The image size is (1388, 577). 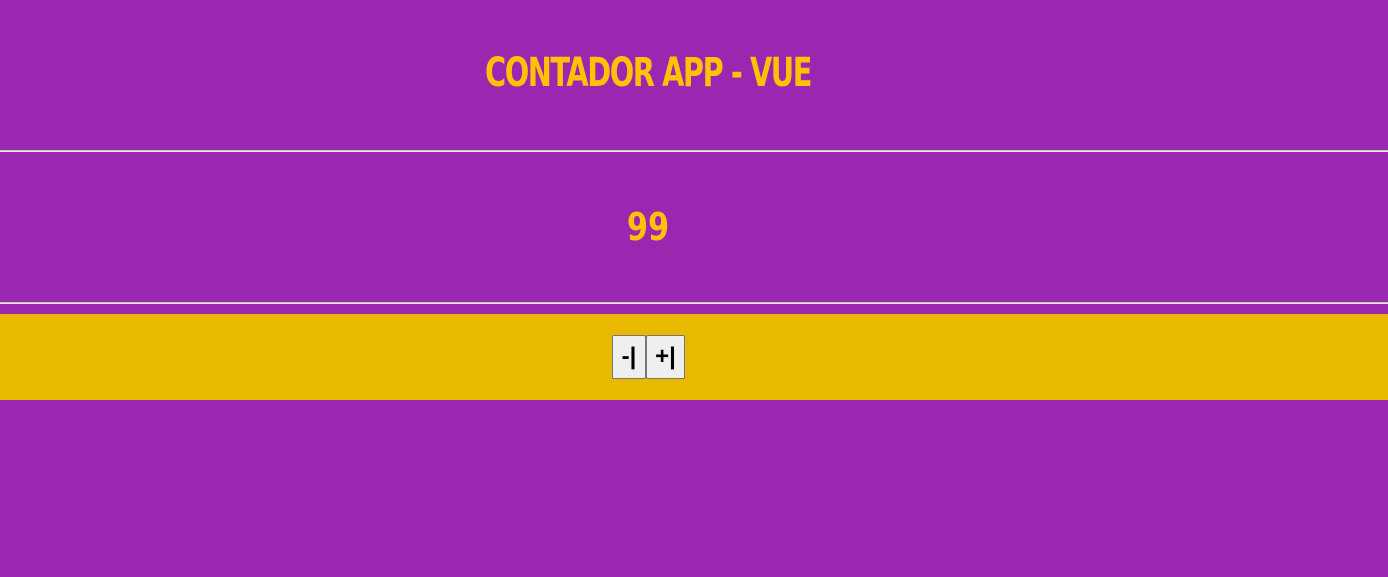 I want to click on controls-bar: -| +|, so click(x=694, y=357).